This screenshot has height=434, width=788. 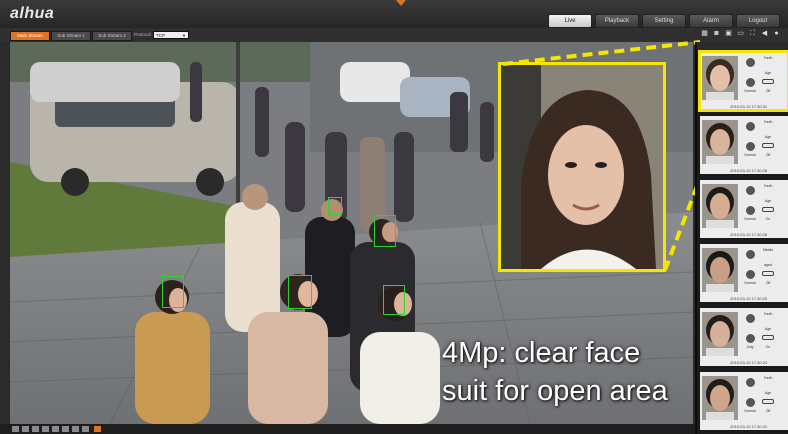 What do you see at coordinates (768, 265) in the screenshot?
I see `age-sub-label: aged` at bounding box center [768, 265].